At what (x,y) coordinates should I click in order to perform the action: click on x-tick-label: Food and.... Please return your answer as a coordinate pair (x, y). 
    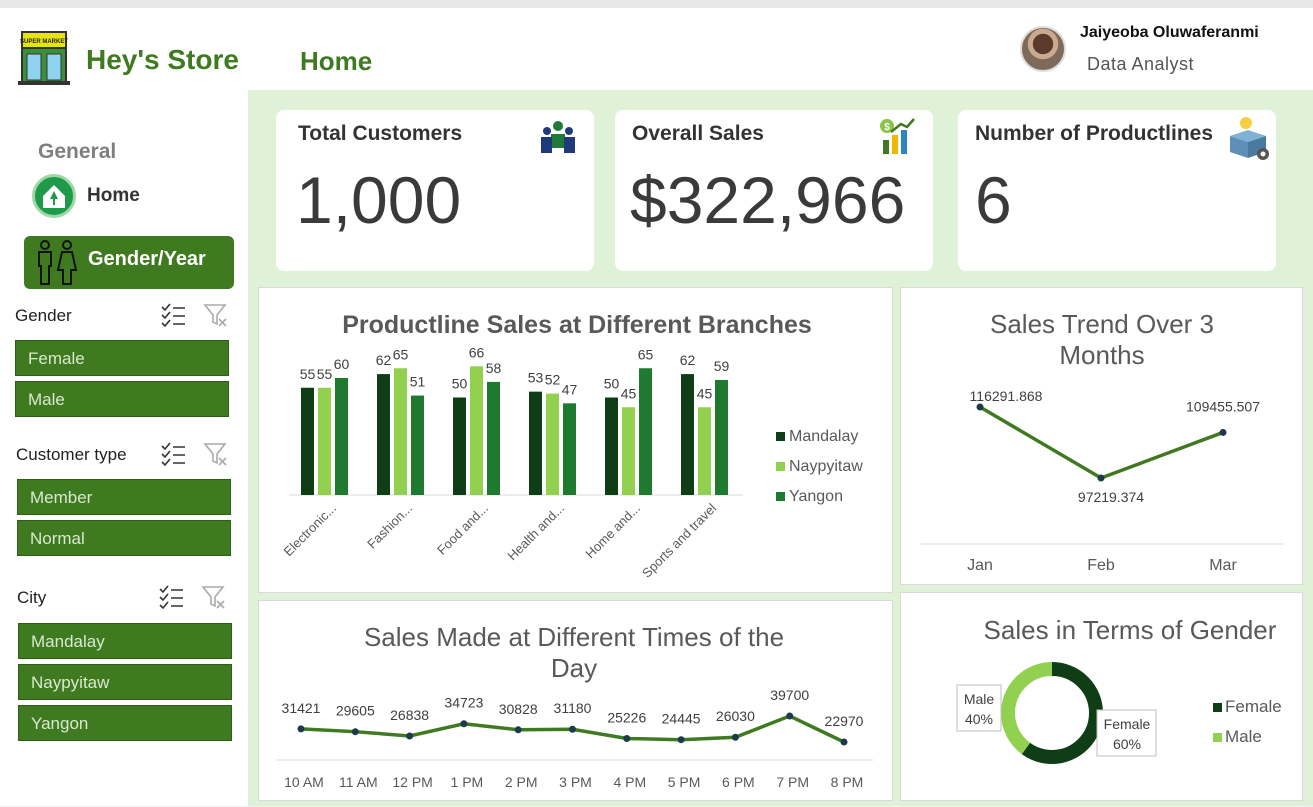
    Looking at the image, I should click on (462, 529).